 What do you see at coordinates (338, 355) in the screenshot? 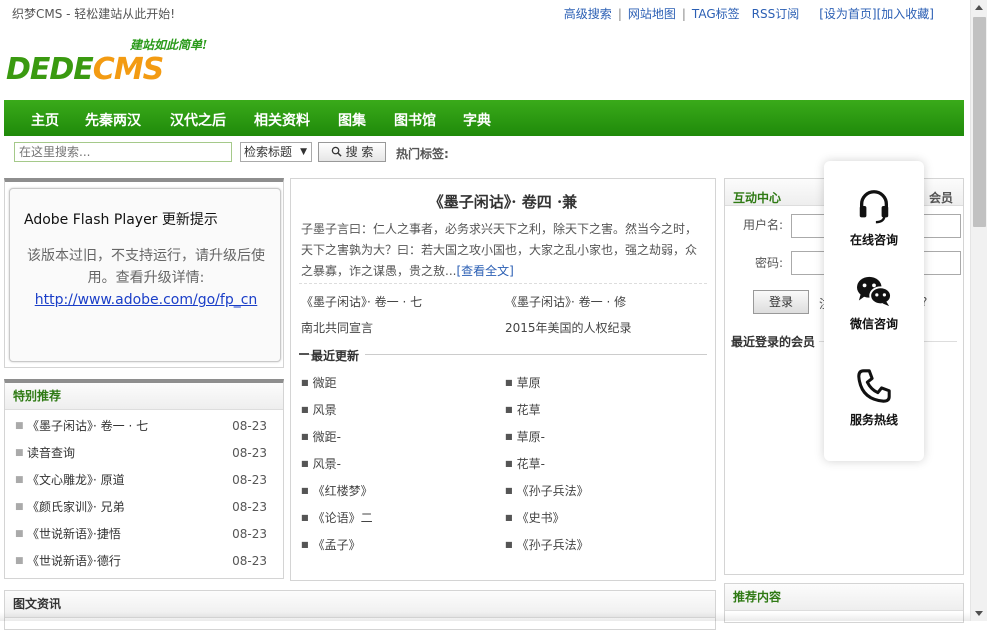
I see `latest-updates-title: 最近更新` at bounding box center [338, 355].